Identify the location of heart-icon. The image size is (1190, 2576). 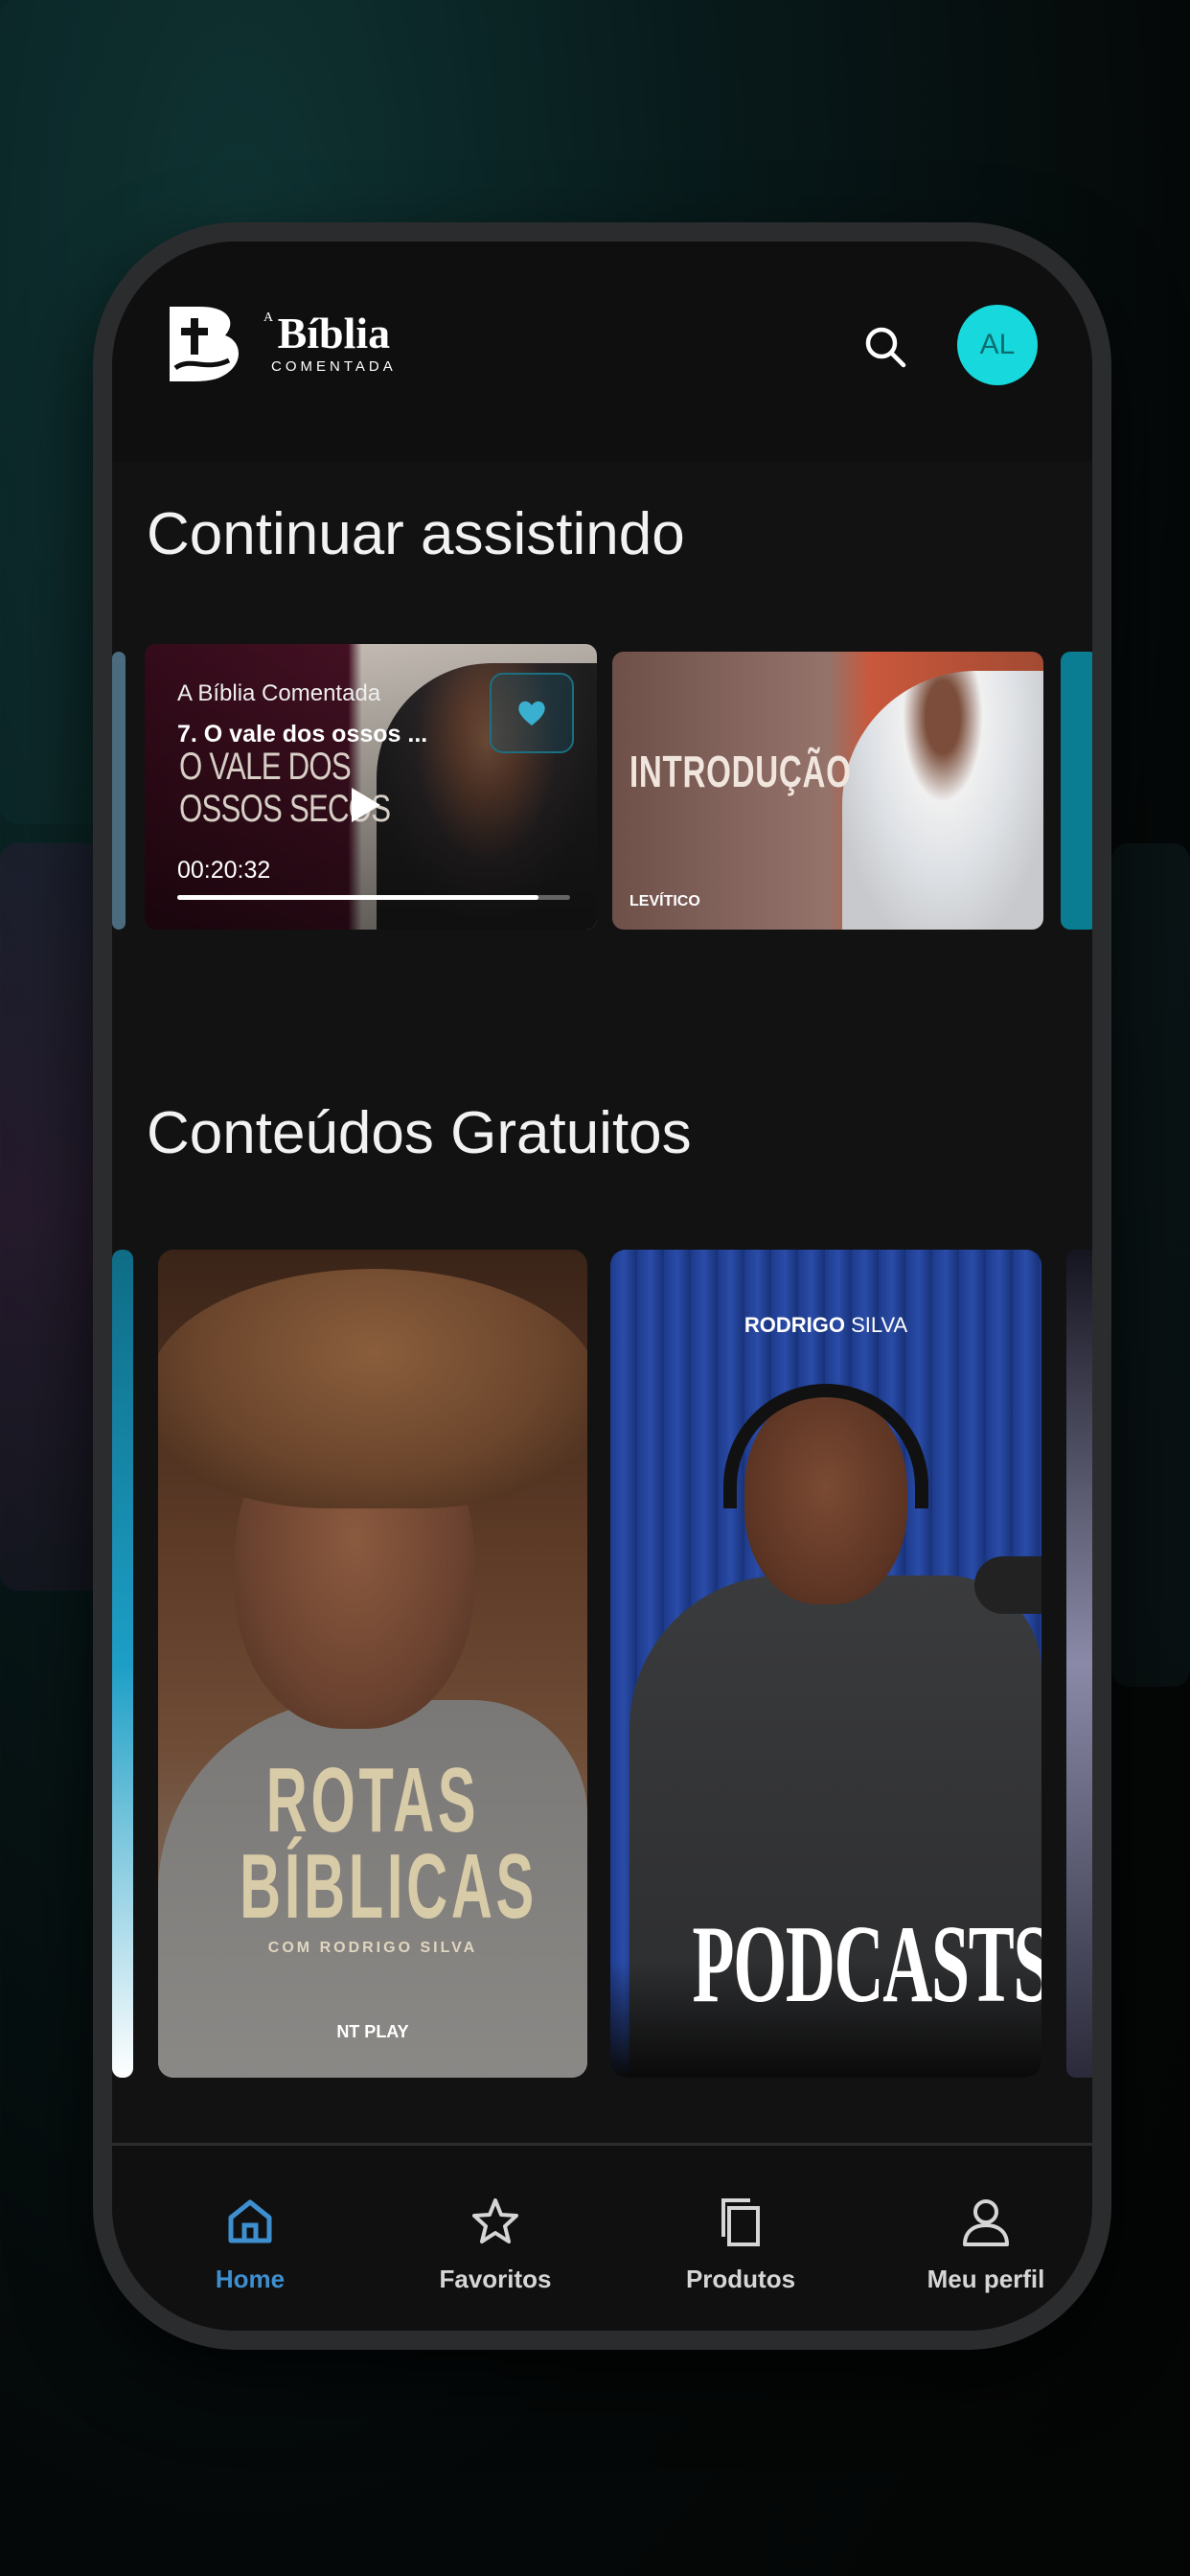
(531, 713).